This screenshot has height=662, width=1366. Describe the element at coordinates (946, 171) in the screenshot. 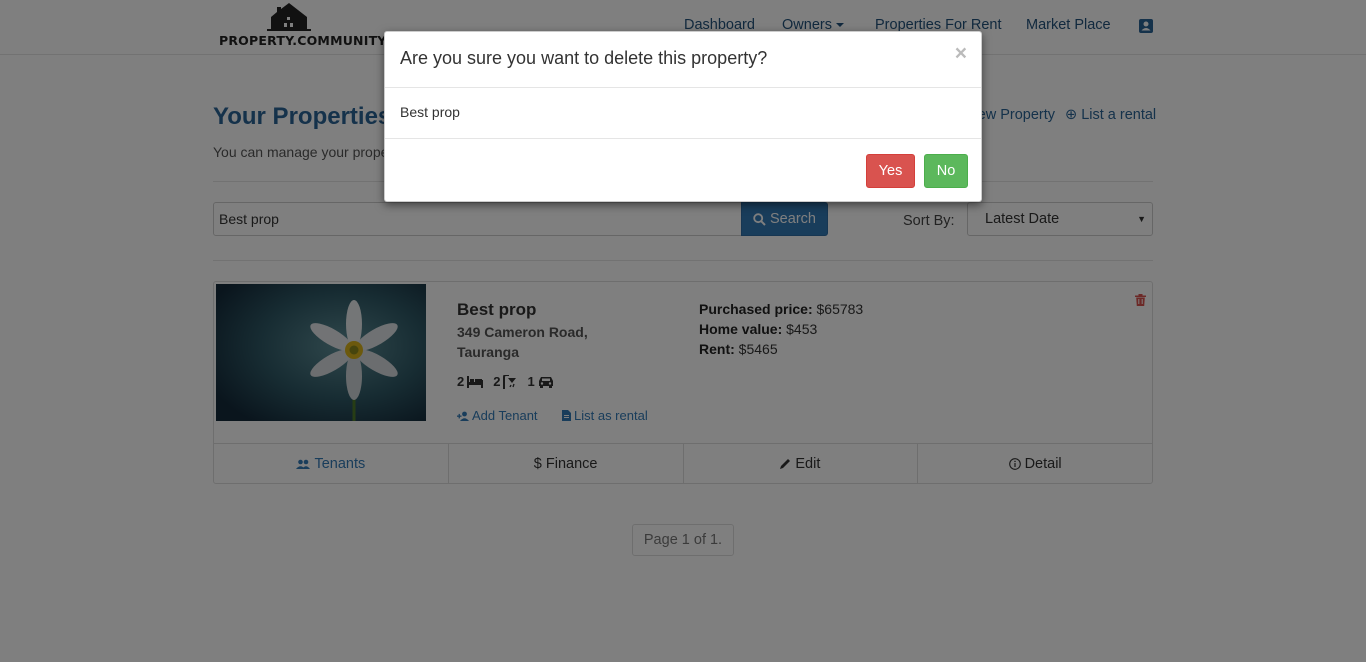

I see `no-button: No` at that location.